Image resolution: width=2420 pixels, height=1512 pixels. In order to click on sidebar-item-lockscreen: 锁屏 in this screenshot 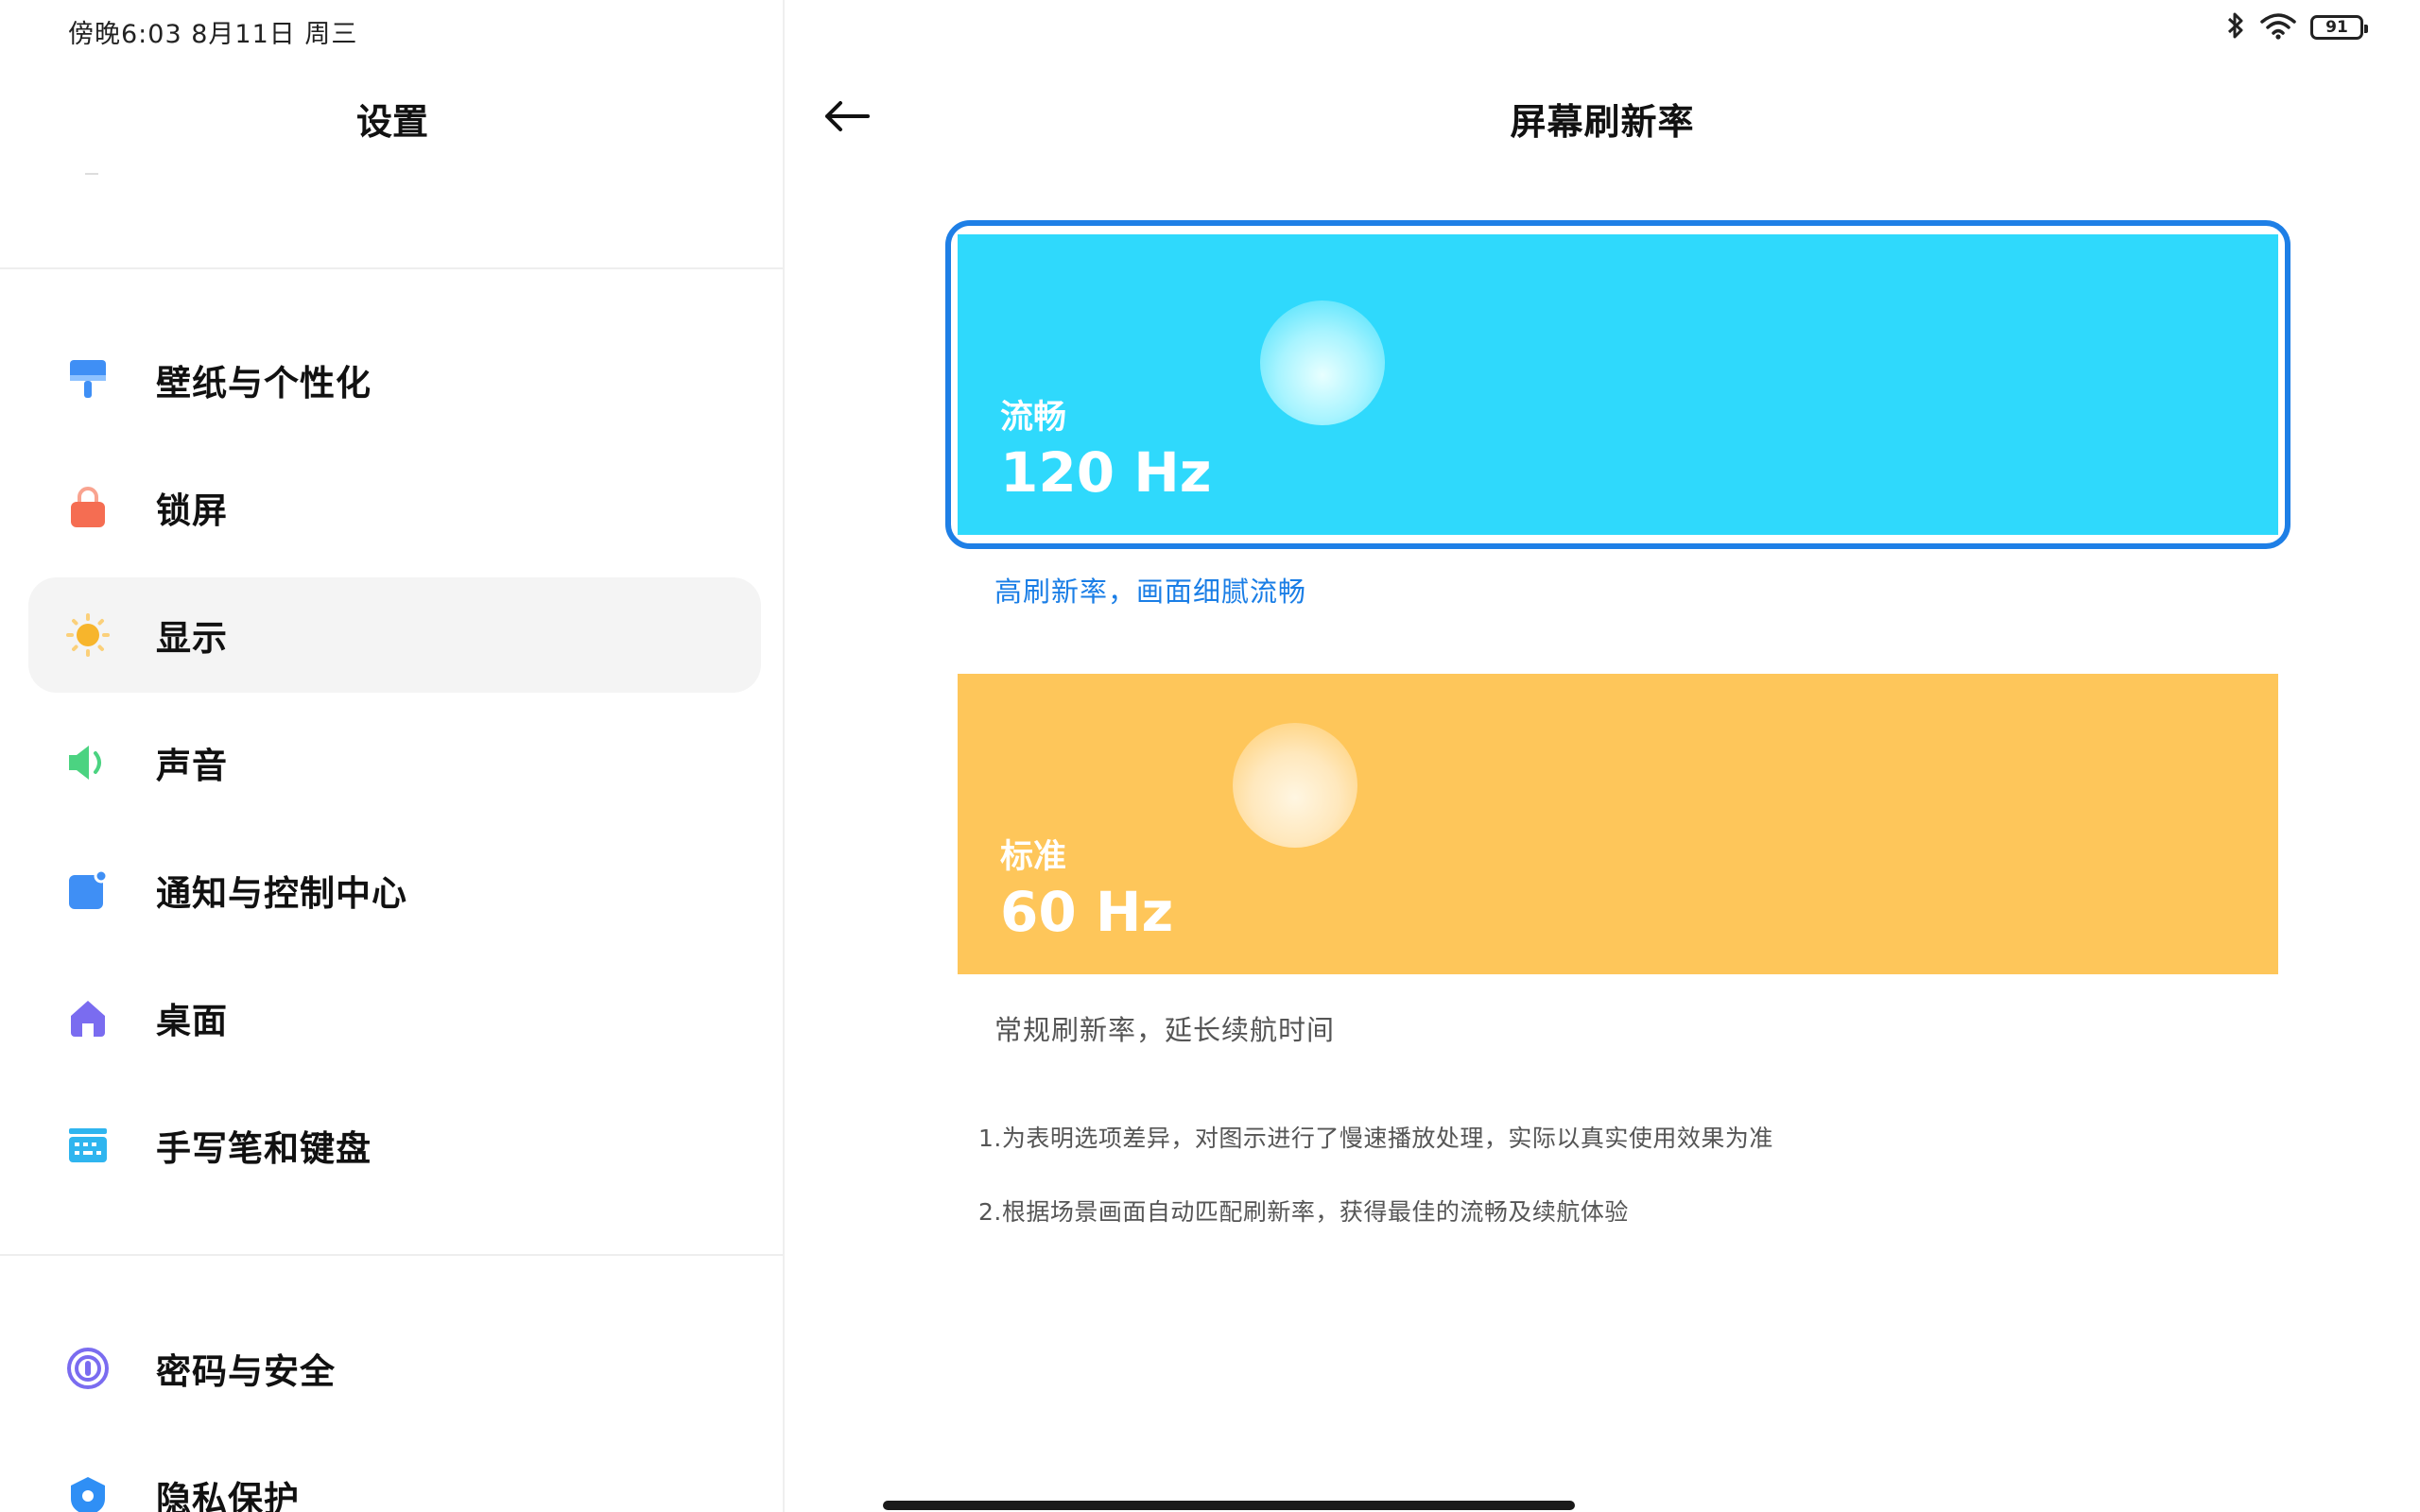, I will do `click(394, 507)`.